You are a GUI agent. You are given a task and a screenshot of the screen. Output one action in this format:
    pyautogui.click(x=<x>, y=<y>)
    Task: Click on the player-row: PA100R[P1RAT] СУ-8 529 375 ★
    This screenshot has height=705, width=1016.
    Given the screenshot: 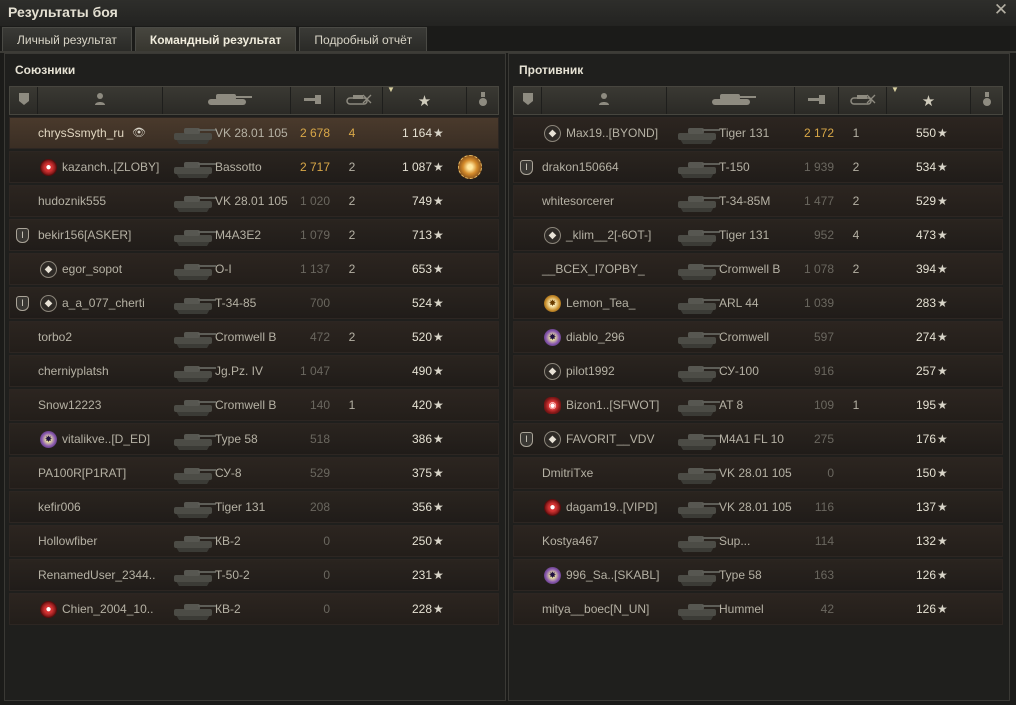 What is the action you would take?
    pyautogui.click(x=254, y=473)
    